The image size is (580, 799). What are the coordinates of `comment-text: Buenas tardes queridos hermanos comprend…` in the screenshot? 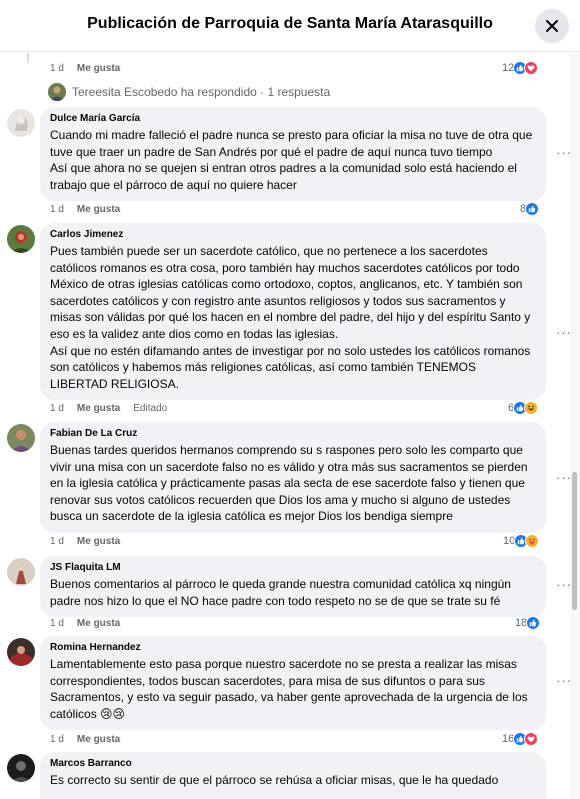 It's located at (289, 483).